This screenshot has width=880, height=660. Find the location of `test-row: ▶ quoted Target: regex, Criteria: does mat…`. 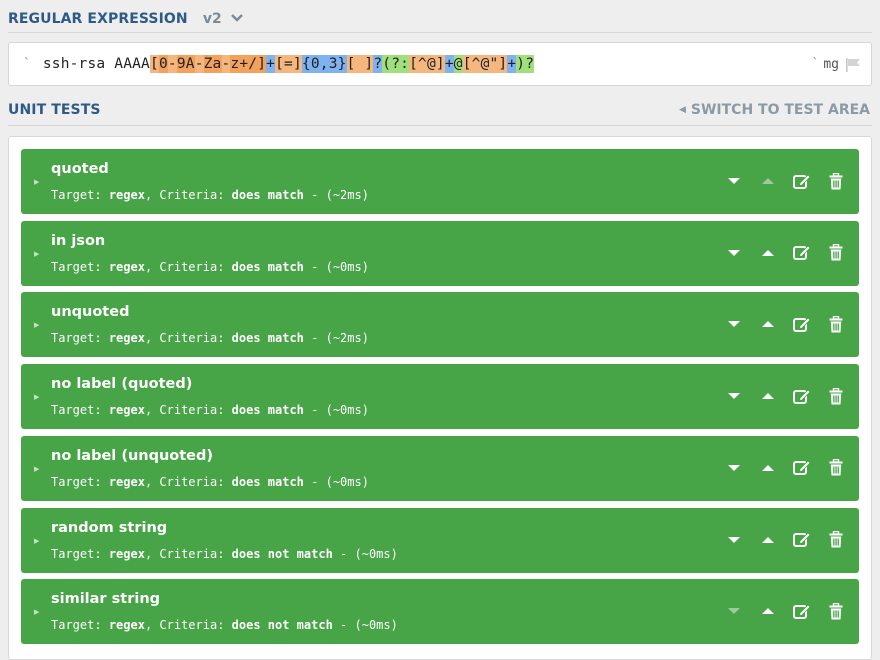

test-row: ▶ quoted Target: regex, Criteria: does mat… is located at coordinates (440, 181).